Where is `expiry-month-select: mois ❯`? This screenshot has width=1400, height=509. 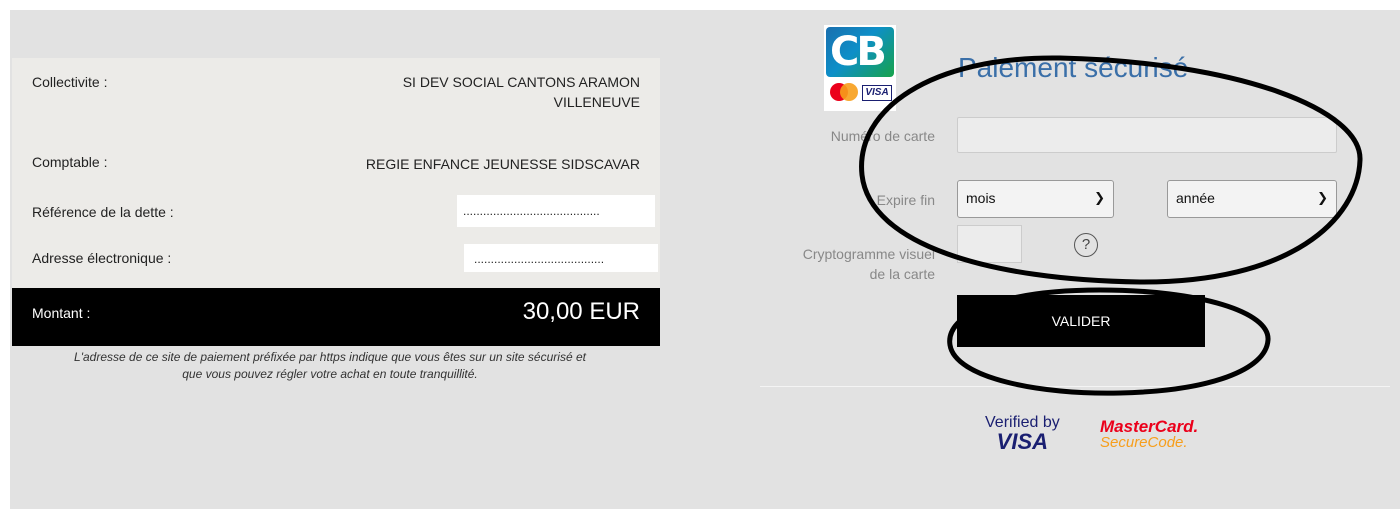
expiry-month-select: mois ❯ is located at coordinates (1035, 199).